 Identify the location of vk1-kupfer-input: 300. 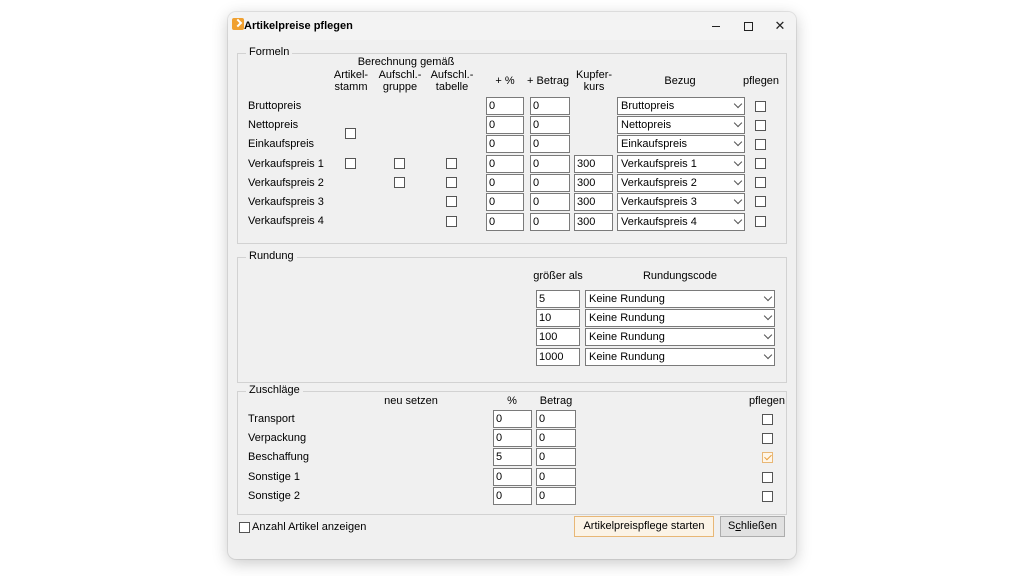
(593, 164).